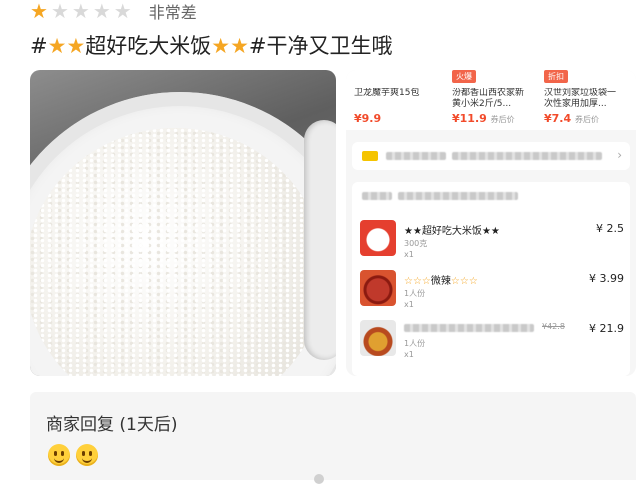 This screenshot has width=640, height=484. Describe the element at coordinates (619, 155) in the screenshot. I see `chevron-right-icon: ›` at that location.